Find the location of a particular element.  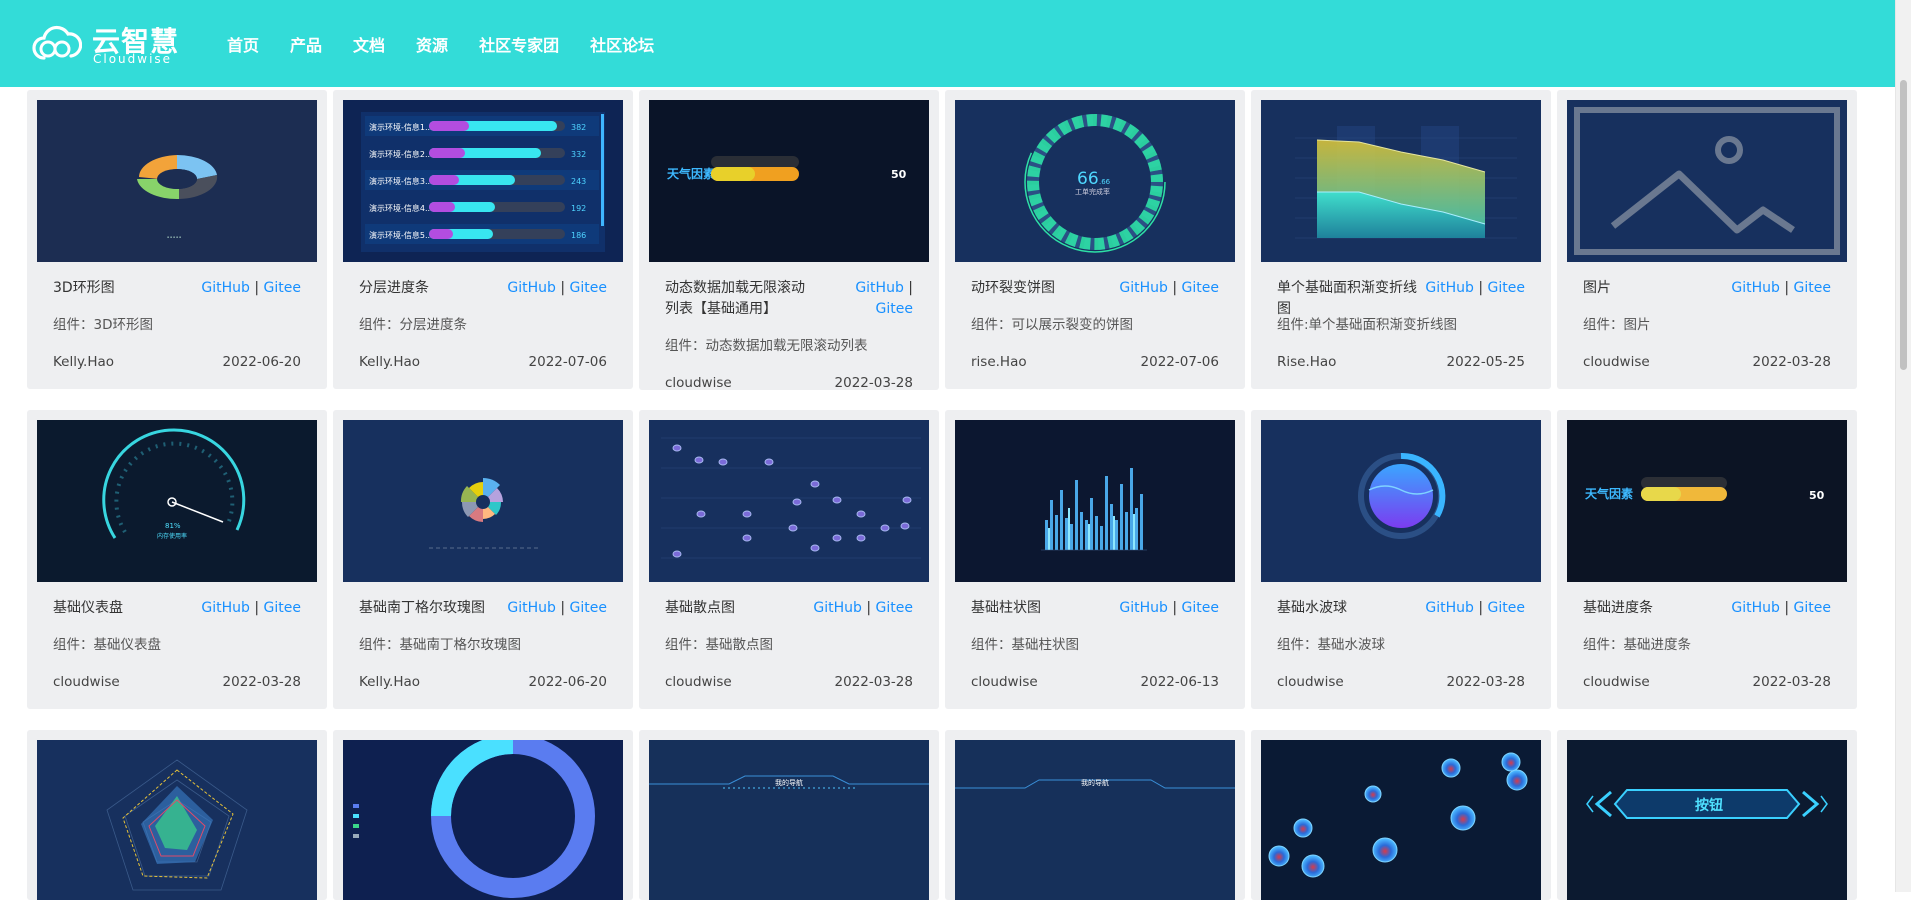

nav-item-expert-team: 社区专家团 is located at coordinates (519, 44).